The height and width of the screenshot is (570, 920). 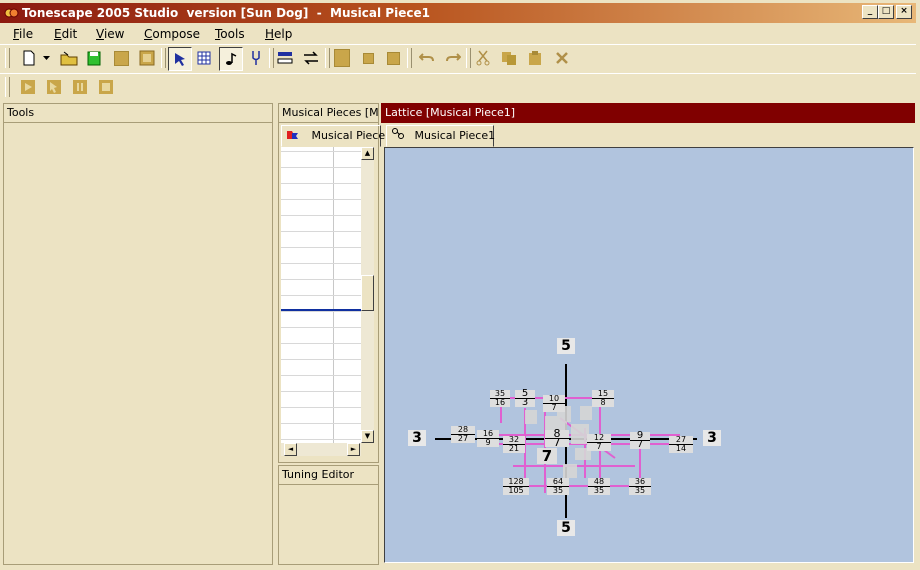 I want to click on select-arrow-icon, so click(x=180, y=59).